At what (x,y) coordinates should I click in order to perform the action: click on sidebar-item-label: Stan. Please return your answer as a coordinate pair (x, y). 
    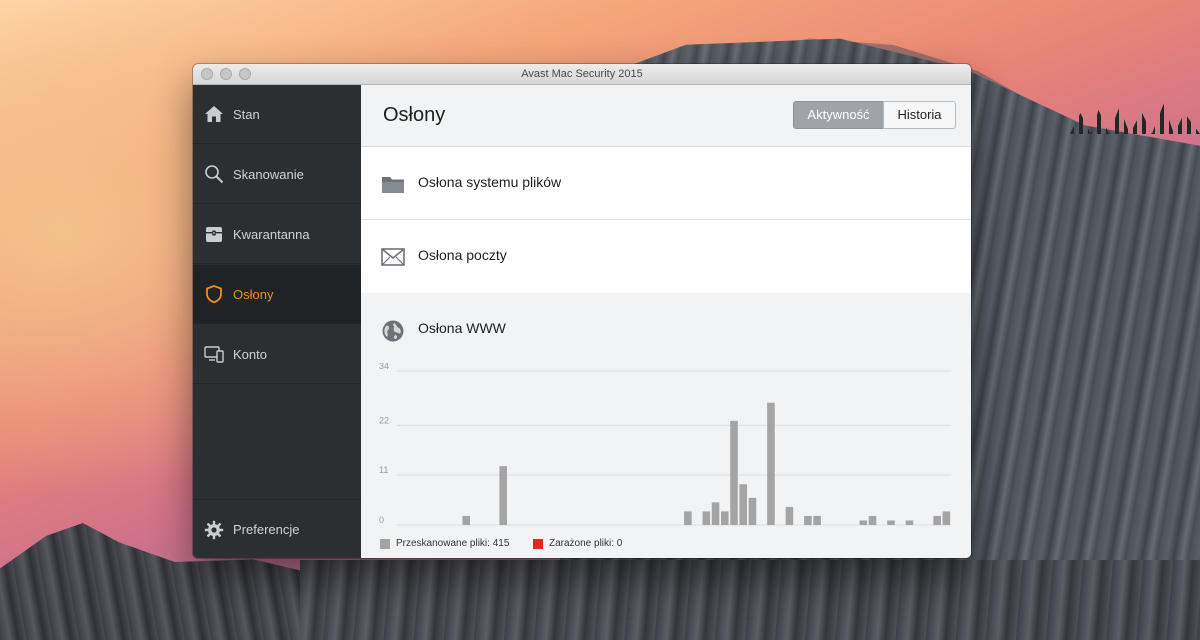
    Looking at the image, I should click on (246, 114).